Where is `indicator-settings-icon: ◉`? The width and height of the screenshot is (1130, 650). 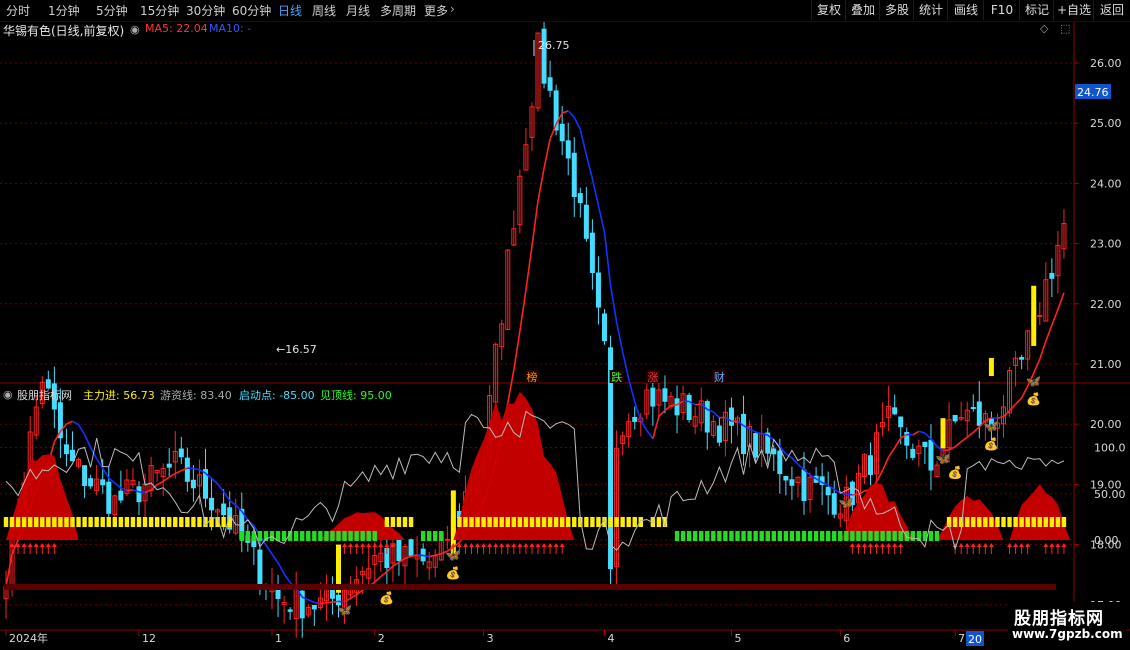 indicator-settings-icon: ◉ is located at coordinates (8, 394).